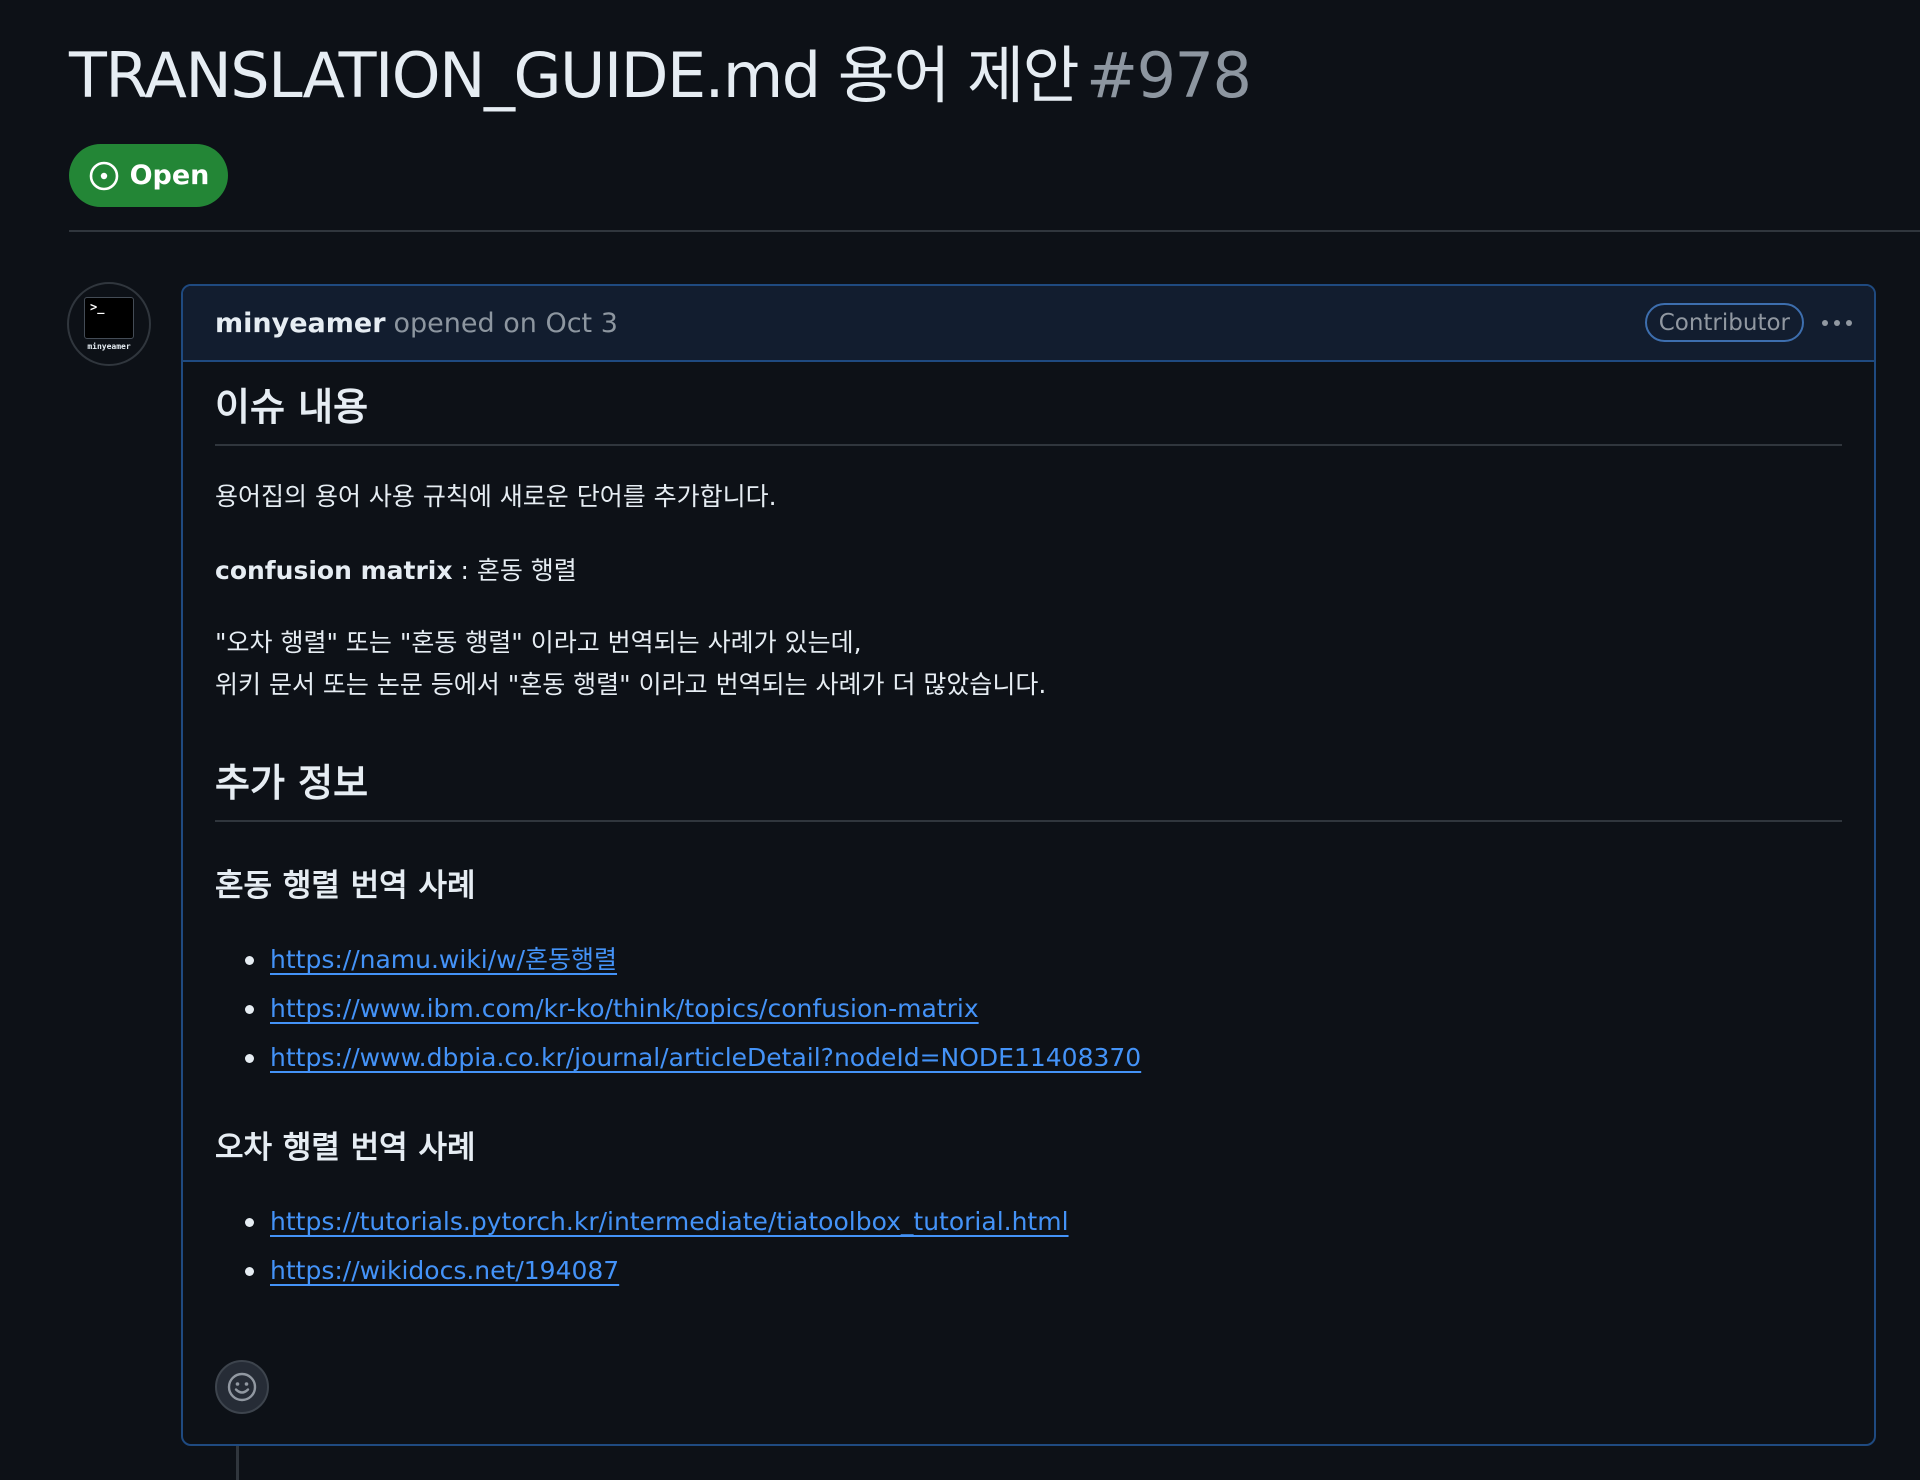  I want to click on issue-state-label: Open, so click(169, 175).